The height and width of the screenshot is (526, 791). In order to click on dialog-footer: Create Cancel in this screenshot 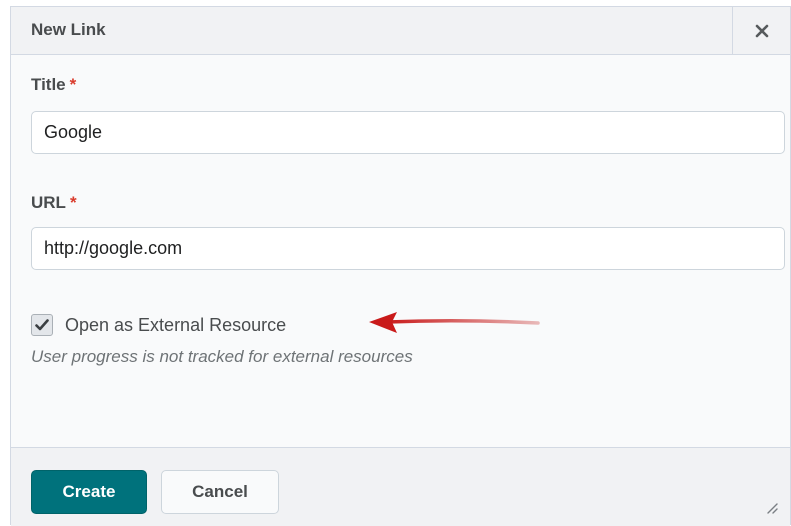, I will do `click(400, 486)`.